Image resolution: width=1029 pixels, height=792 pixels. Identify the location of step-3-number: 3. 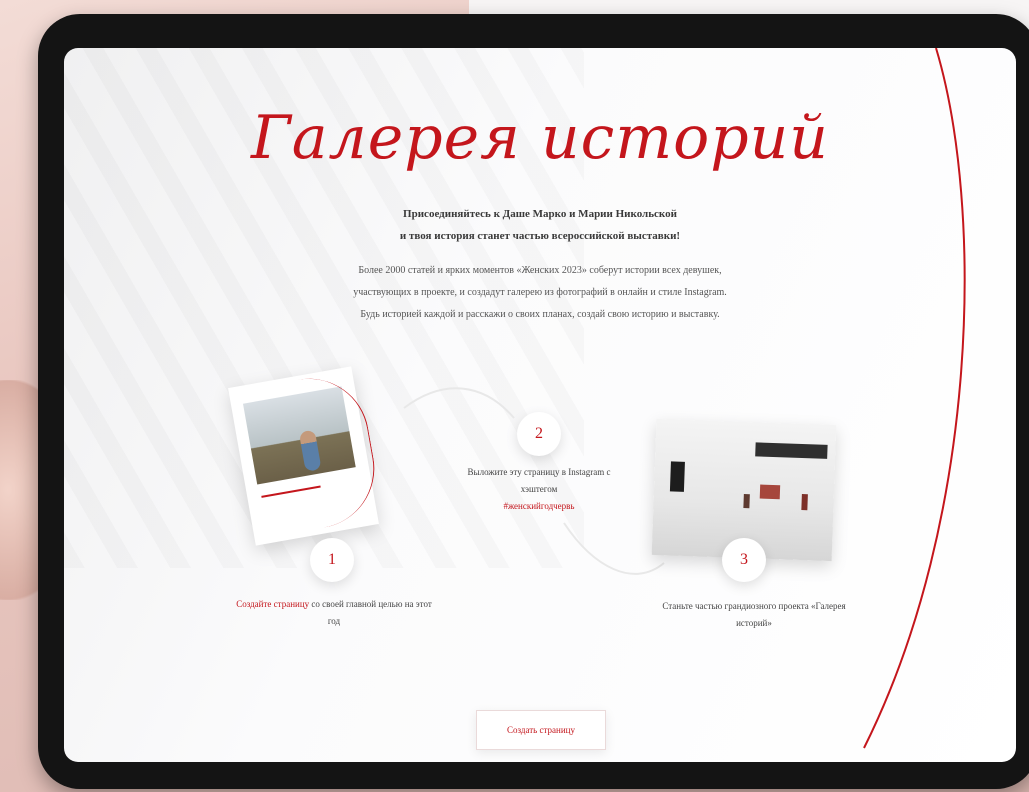
(744, 560).